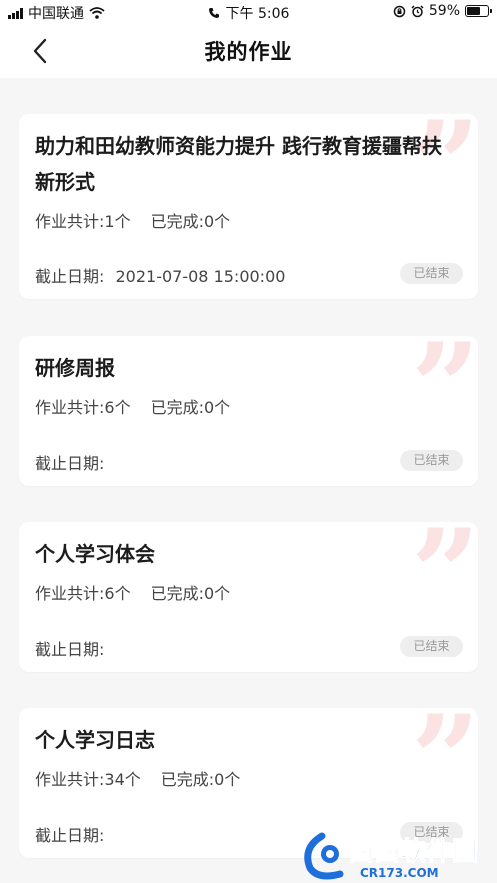 This screenshot has height=883, width=497. I want to click on assignment-title: 助力和田幼教师资能力提升 践行教育援疆帮扶新形式, so click(238, 164).